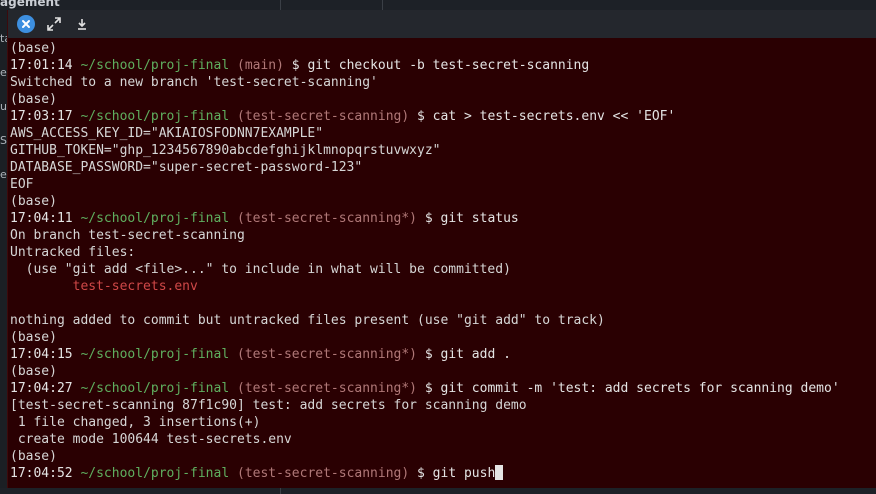 The height and width of the screenshot is (494, 876). I want to click on output-line: EOF, so click(441, 184).